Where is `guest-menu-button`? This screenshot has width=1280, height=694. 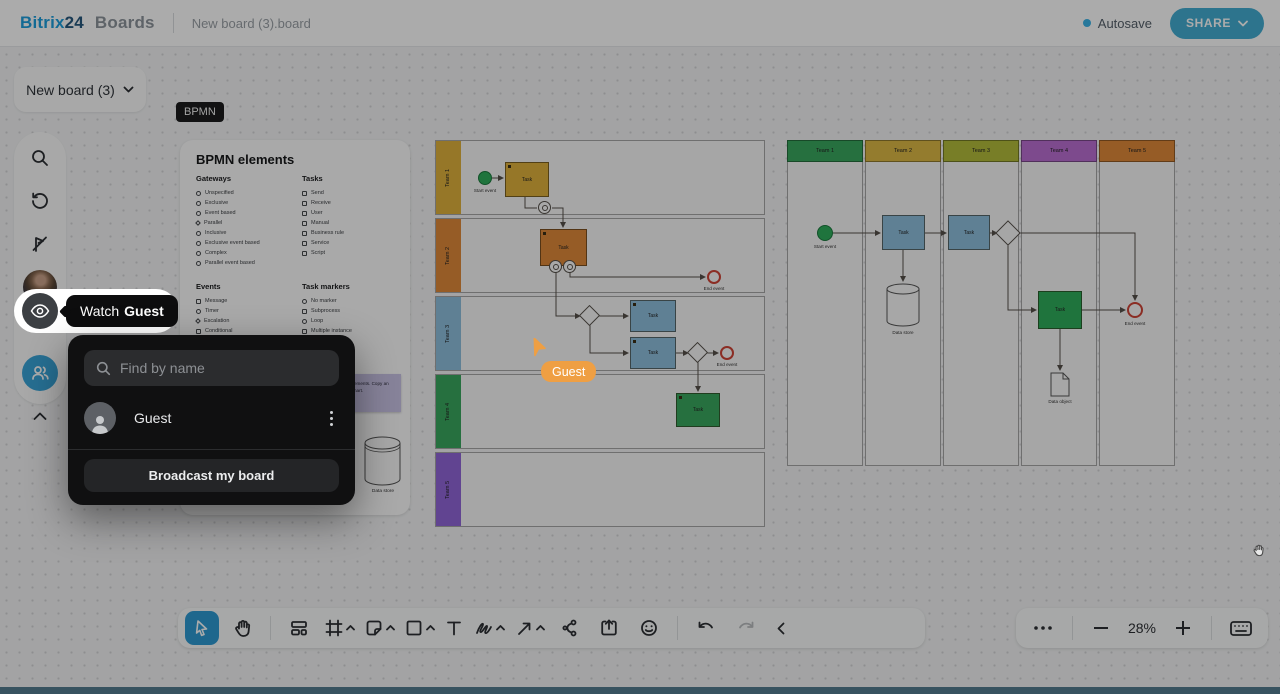 guest-menu-button is located at coordinates (331, 418).